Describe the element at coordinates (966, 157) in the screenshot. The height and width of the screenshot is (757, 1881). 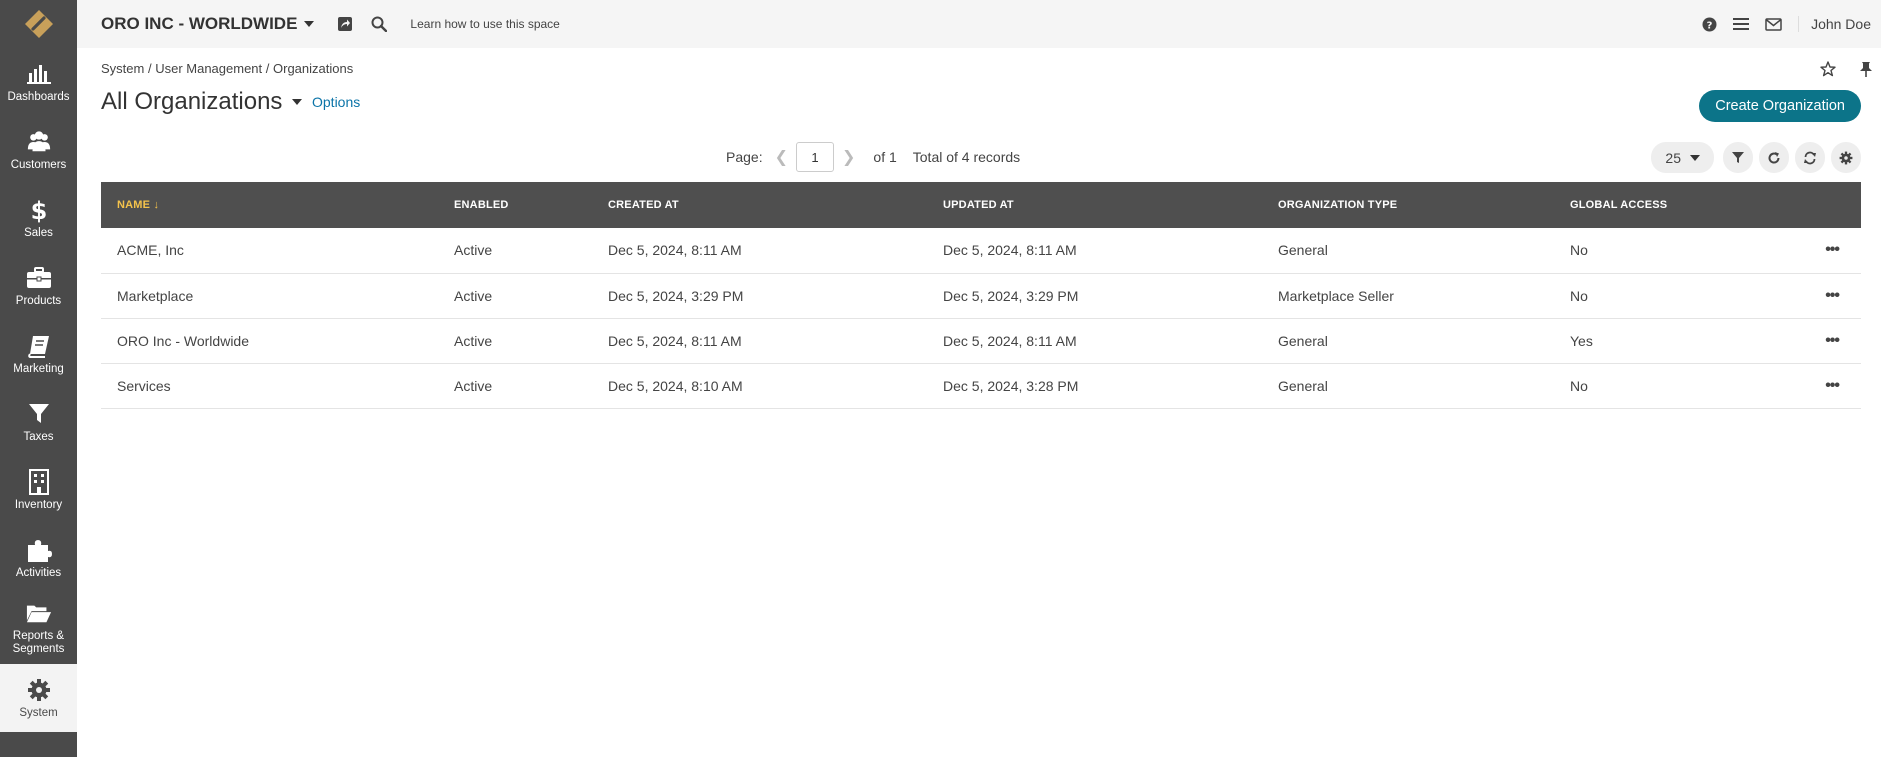
I see `total-records: Total of 4 records` at that location.